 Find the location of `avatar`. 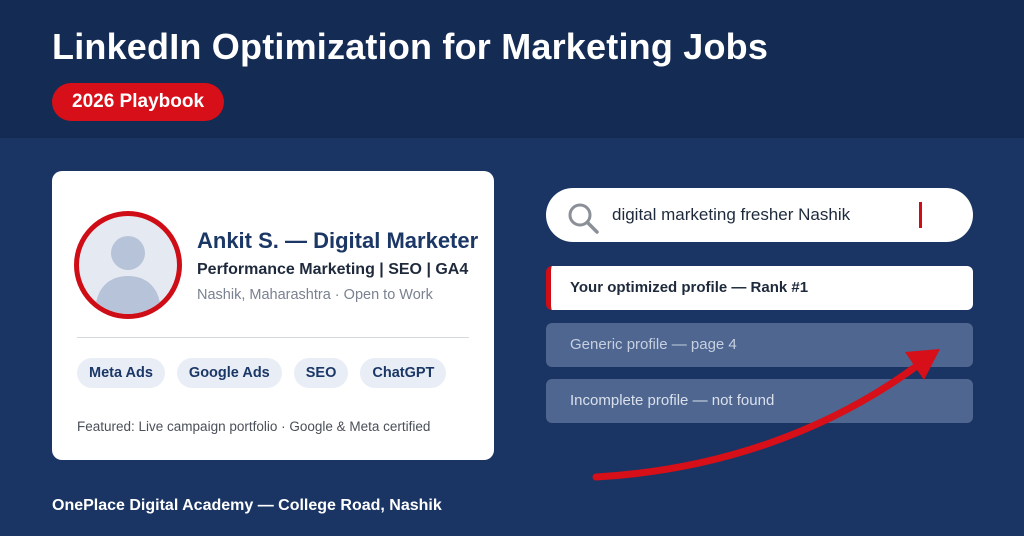

avatar is located at coordinates (128, 265).